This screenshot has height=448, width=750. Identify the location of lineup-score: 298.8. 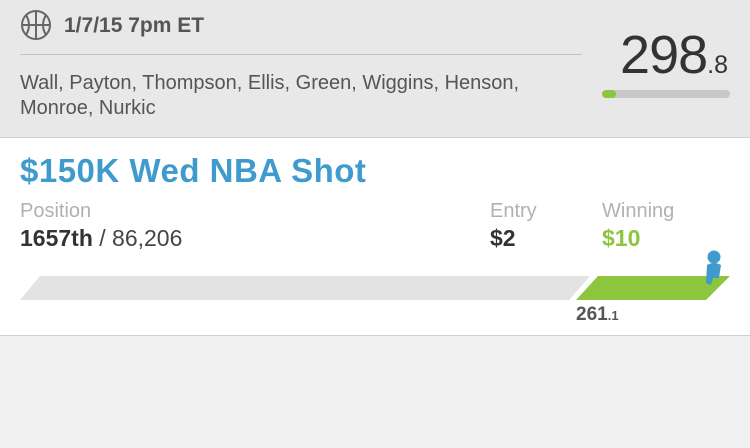
(674, 55).